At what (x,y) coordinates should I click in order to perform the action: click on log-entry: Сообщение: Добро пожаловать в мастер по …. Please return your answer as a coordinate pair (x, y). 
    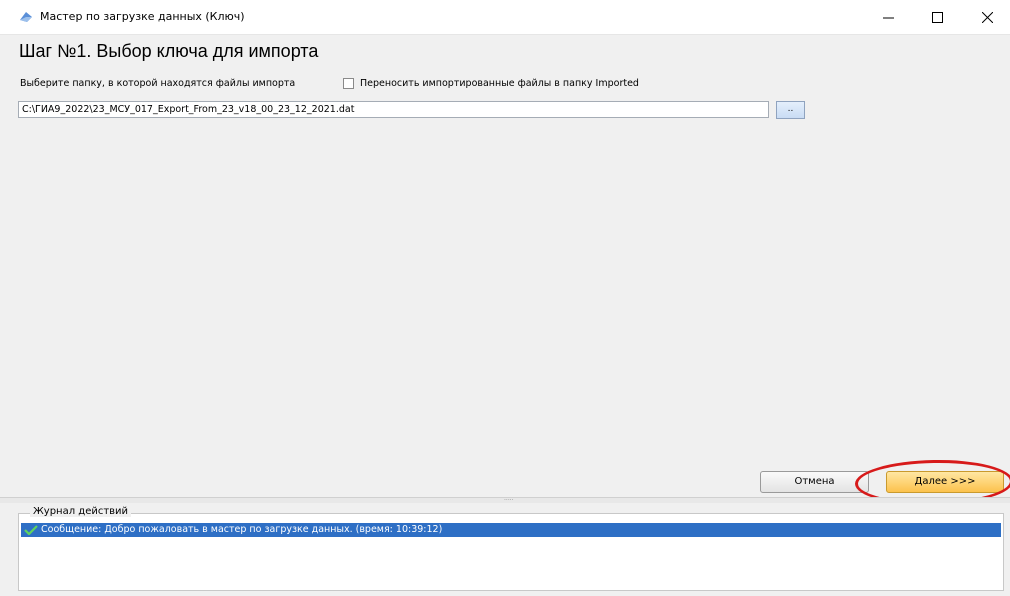
    Looking at the image, I should click on (511, 530).